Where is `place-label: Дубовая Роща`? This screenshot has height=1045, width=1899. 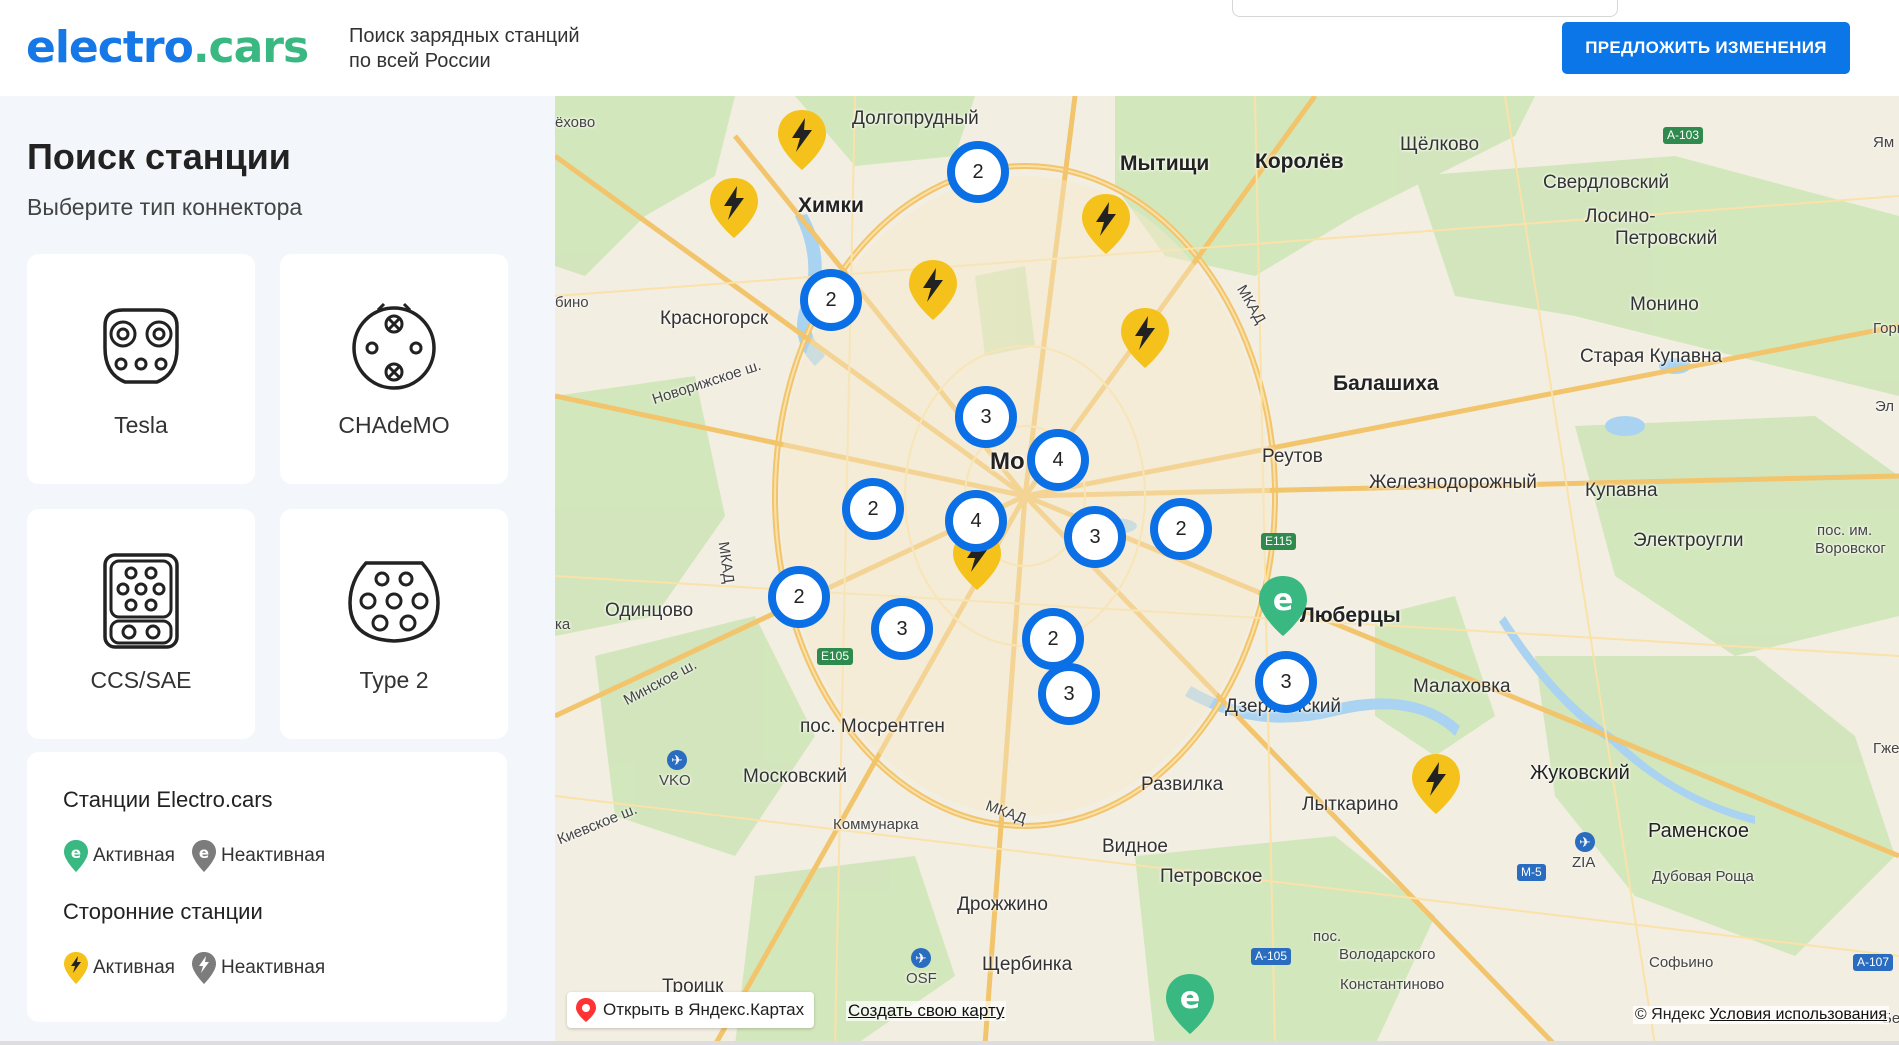
place-label: Дубовая Роща is located at coordinates (1703, 876).